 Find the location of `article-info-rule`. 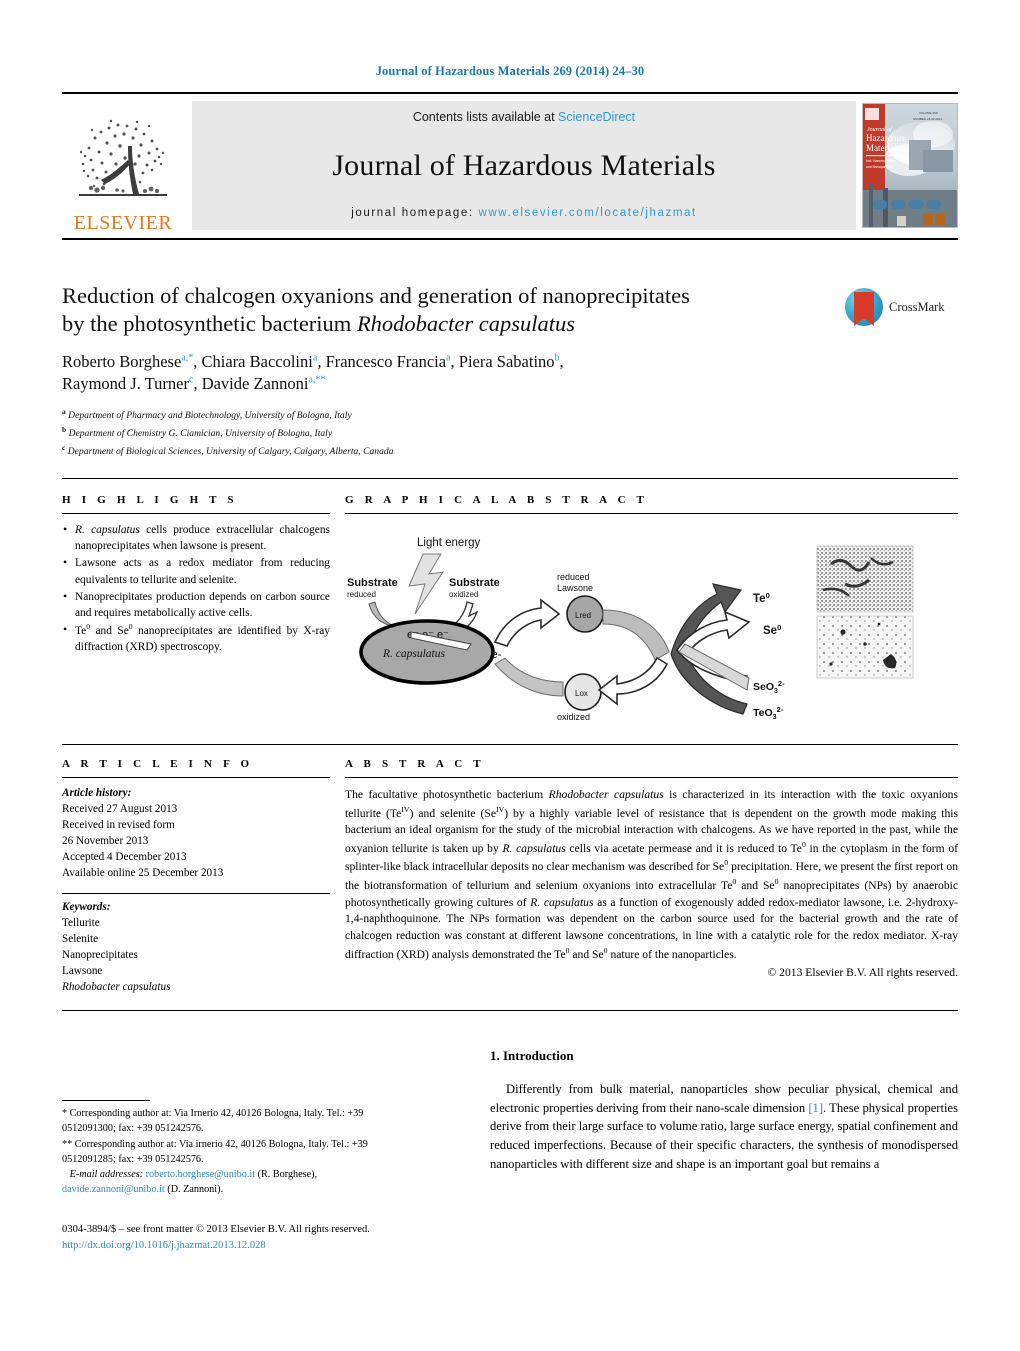

article-info-rule is located at coordinates (196, 777).